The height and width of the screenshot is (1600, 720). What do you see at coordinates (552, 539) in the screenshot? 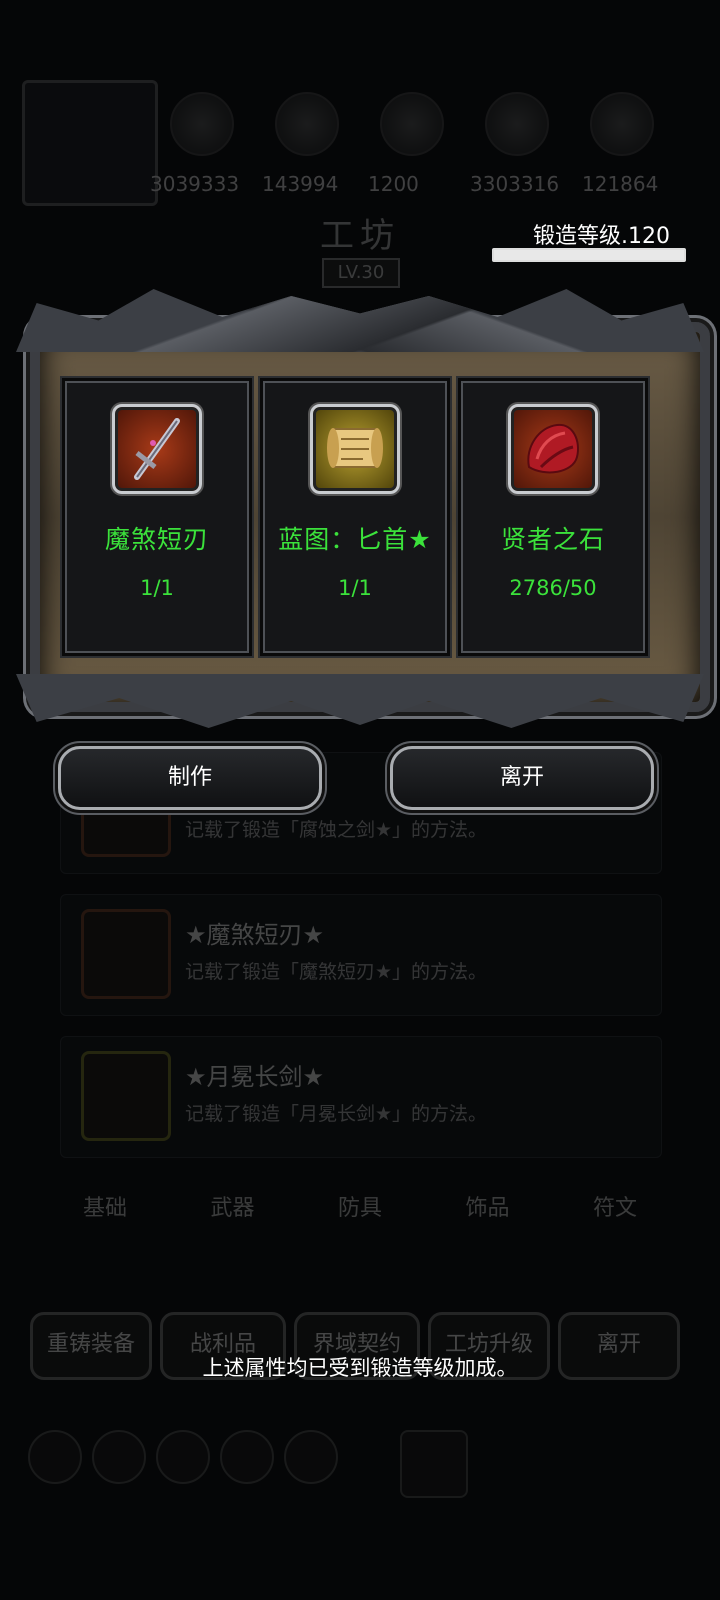
I see `material-name: 贤者之石` at bounding box center [552, 539].